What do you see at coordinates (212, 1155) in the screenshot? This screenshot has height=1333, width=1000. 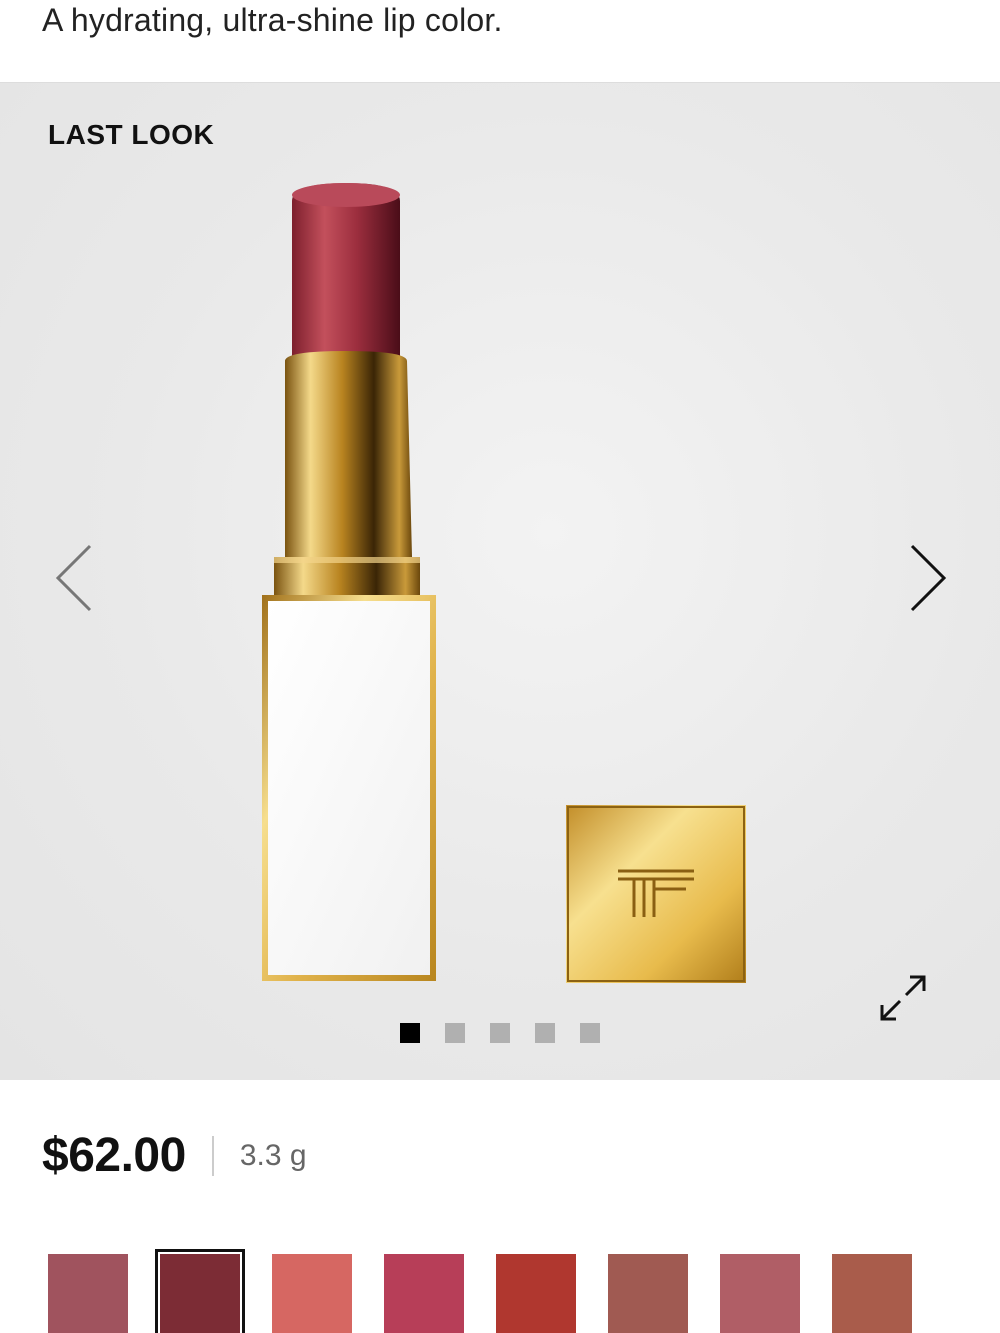 I see `divider` at bounding box center [212, 1155].